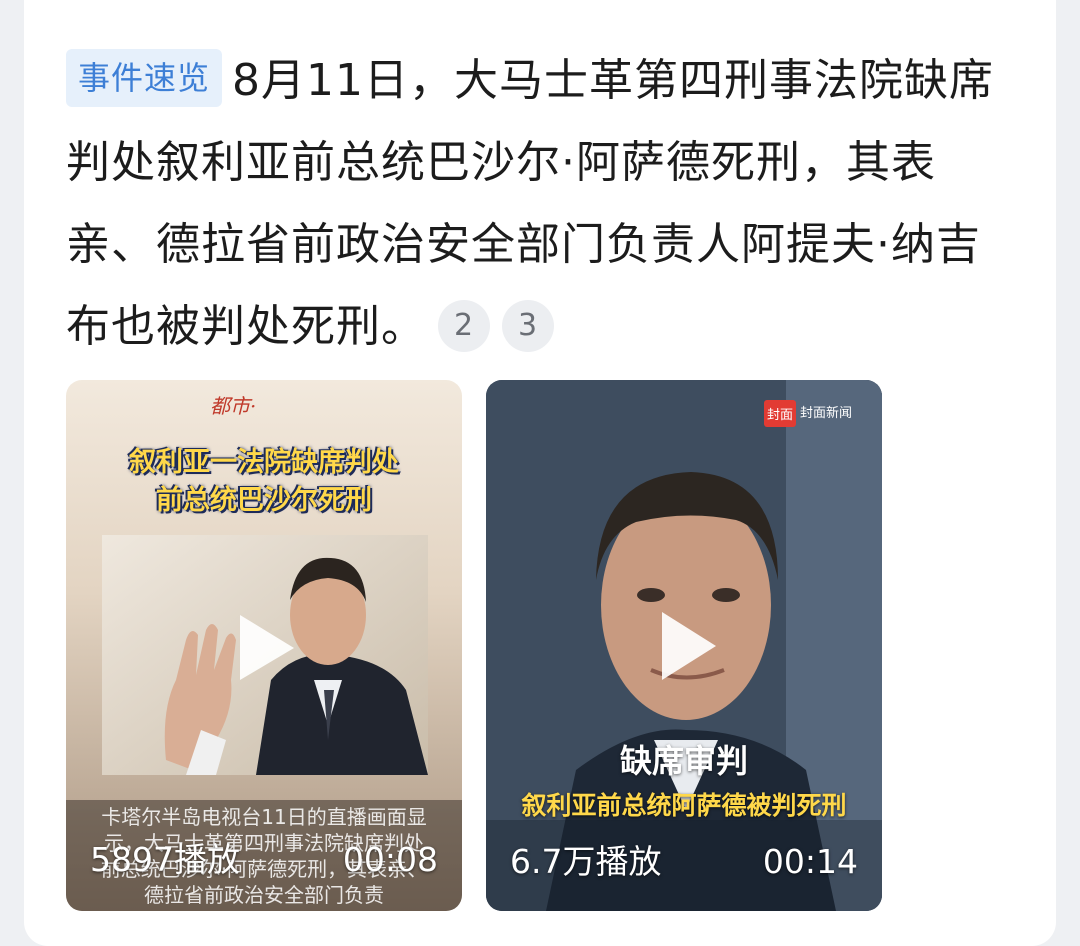  What do you see at coordinates (264, 462) in the screenshot?
I see `video-1-headline-1: 叙利亚一法院缺席判处` at bounding box center [264, 462].